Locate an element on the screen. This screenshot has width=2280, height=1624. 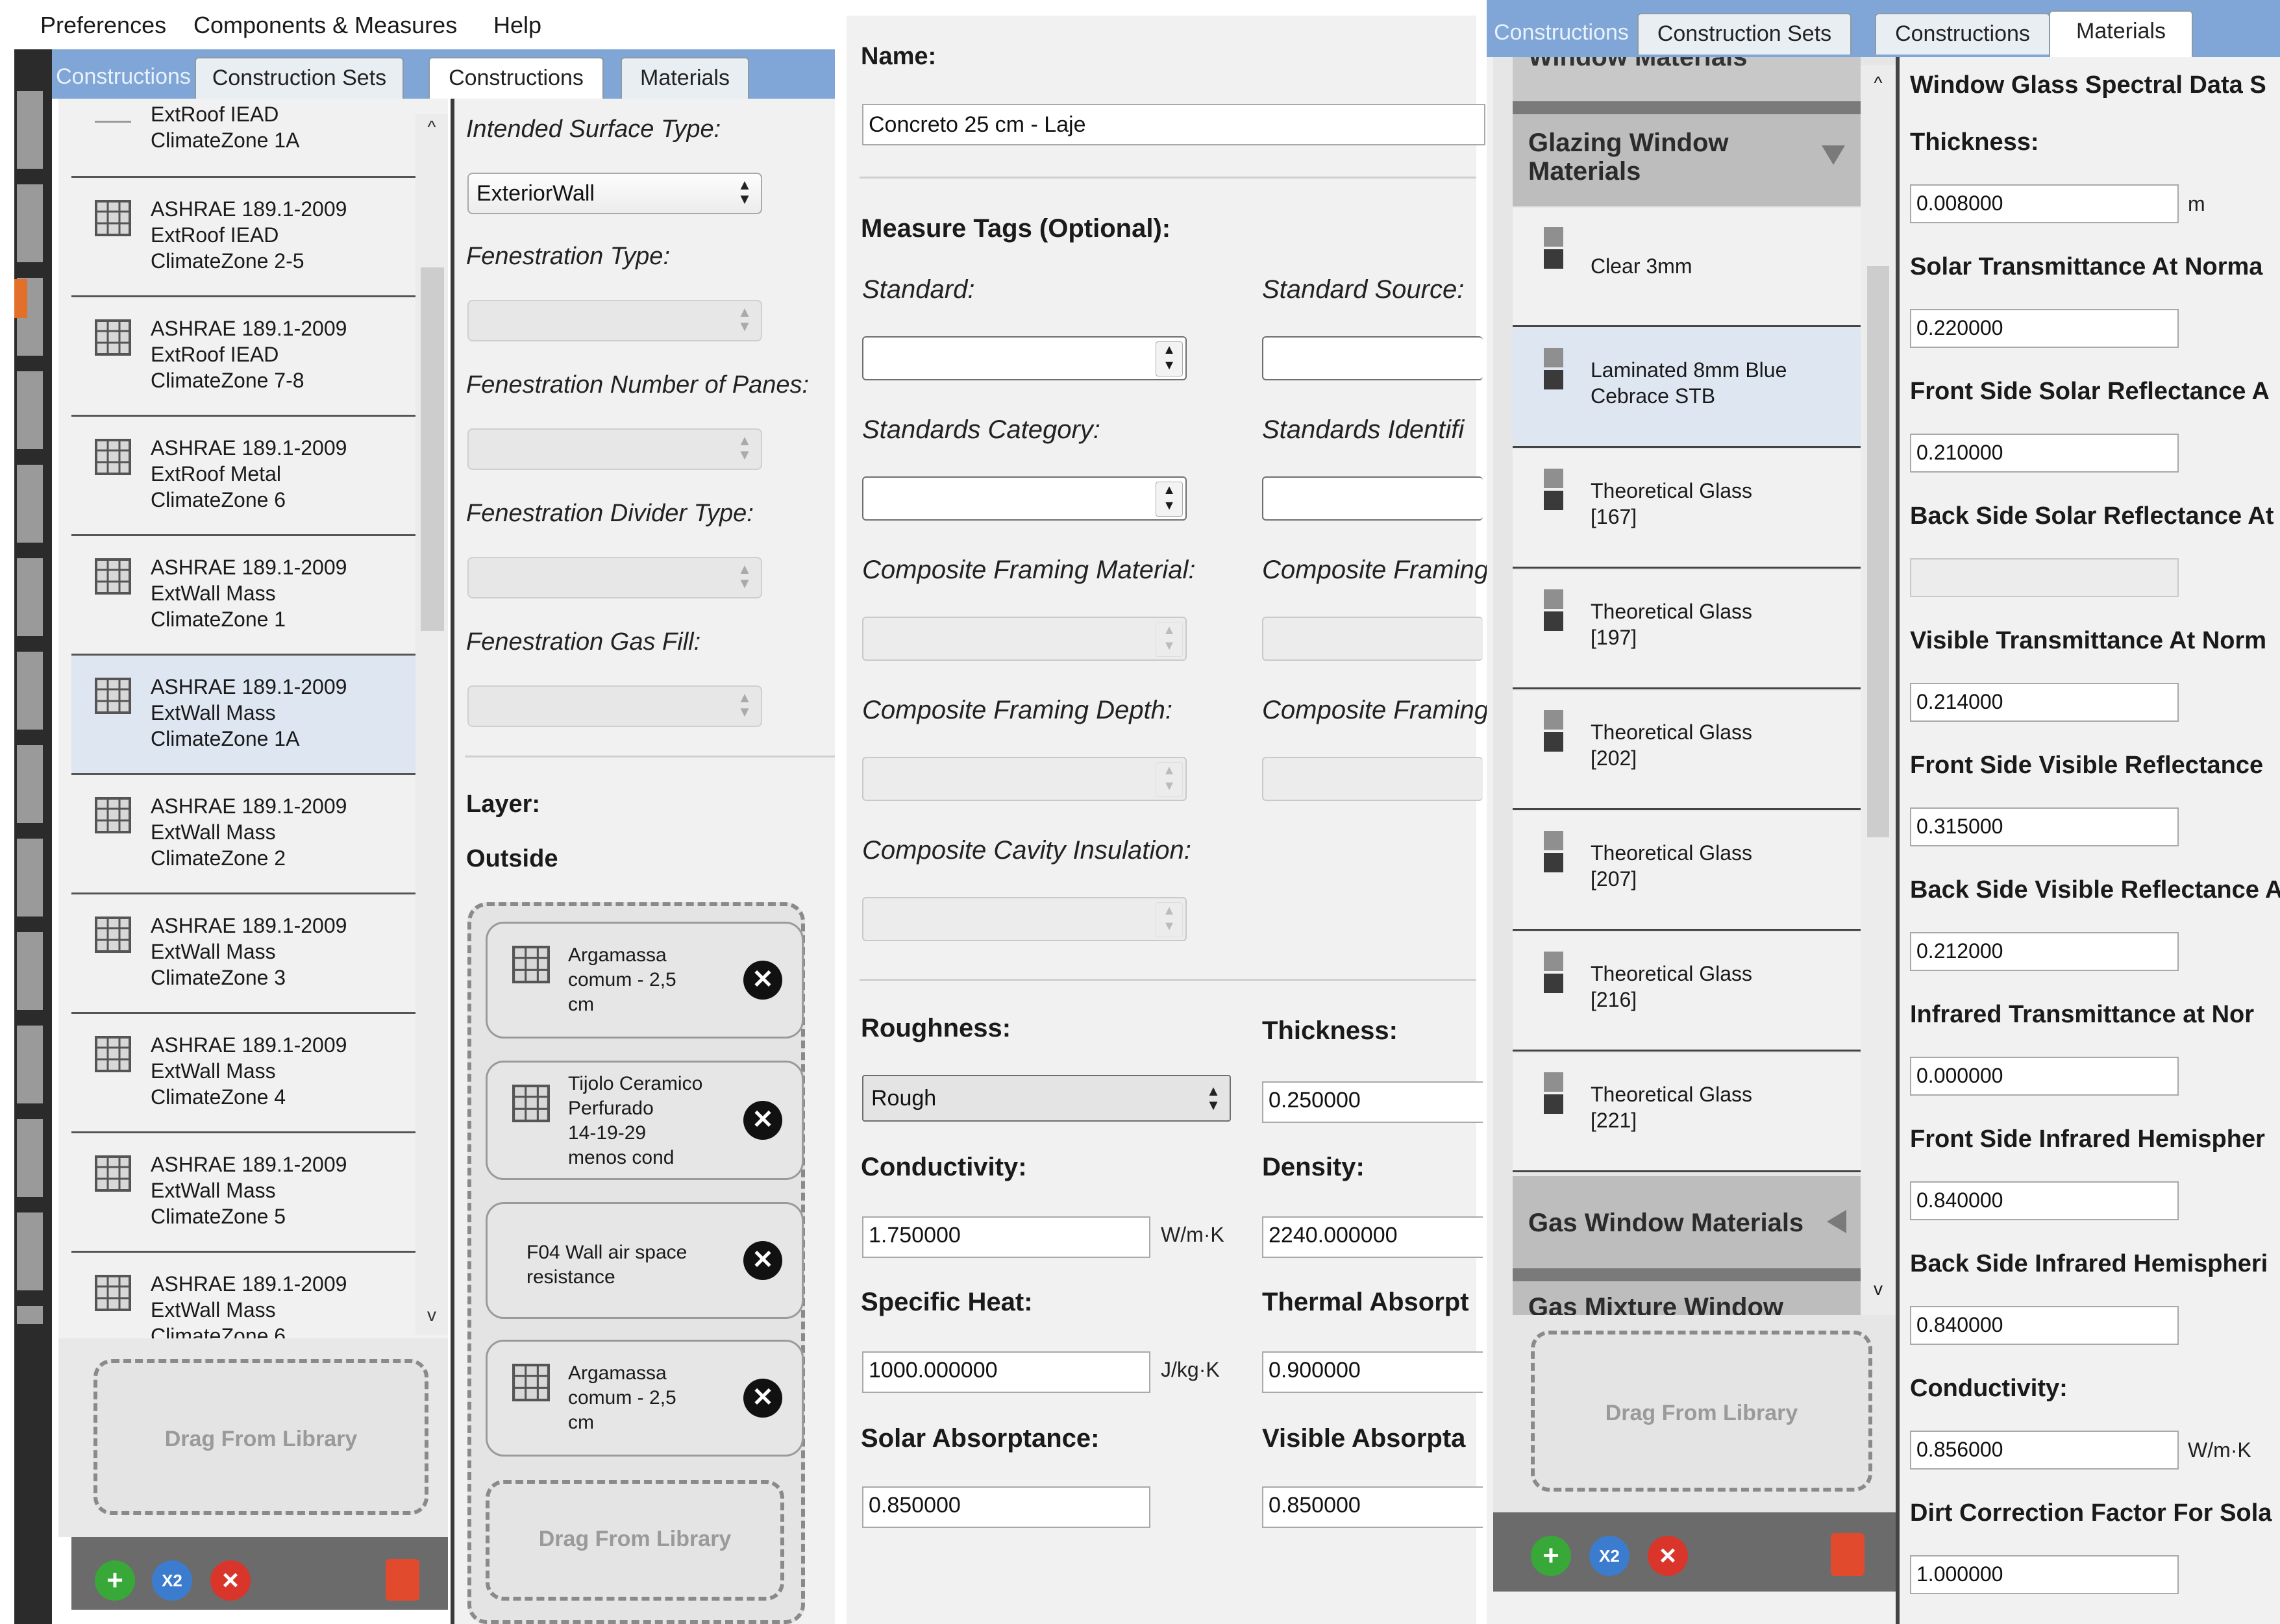
standard-source-combo is located at coordinates (1372, 358).